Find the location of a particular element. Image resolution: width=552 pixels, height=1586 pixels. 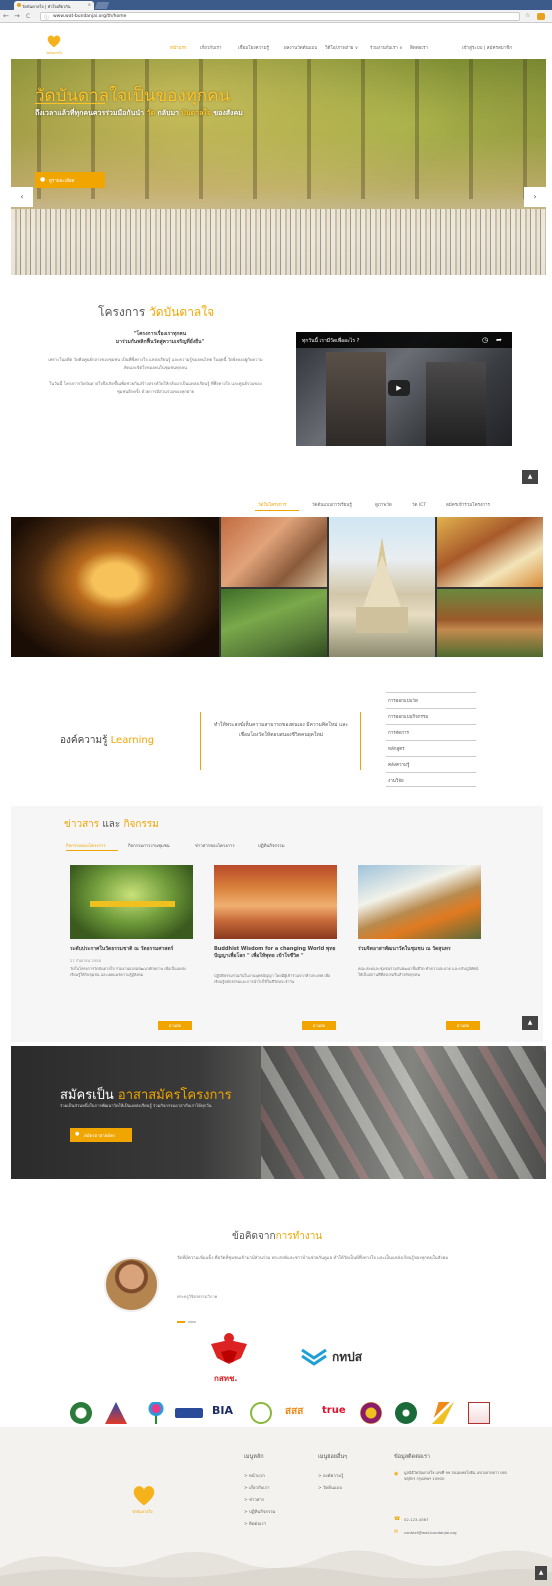

clock-icon: ◷ is located at coordinates (485, 340).